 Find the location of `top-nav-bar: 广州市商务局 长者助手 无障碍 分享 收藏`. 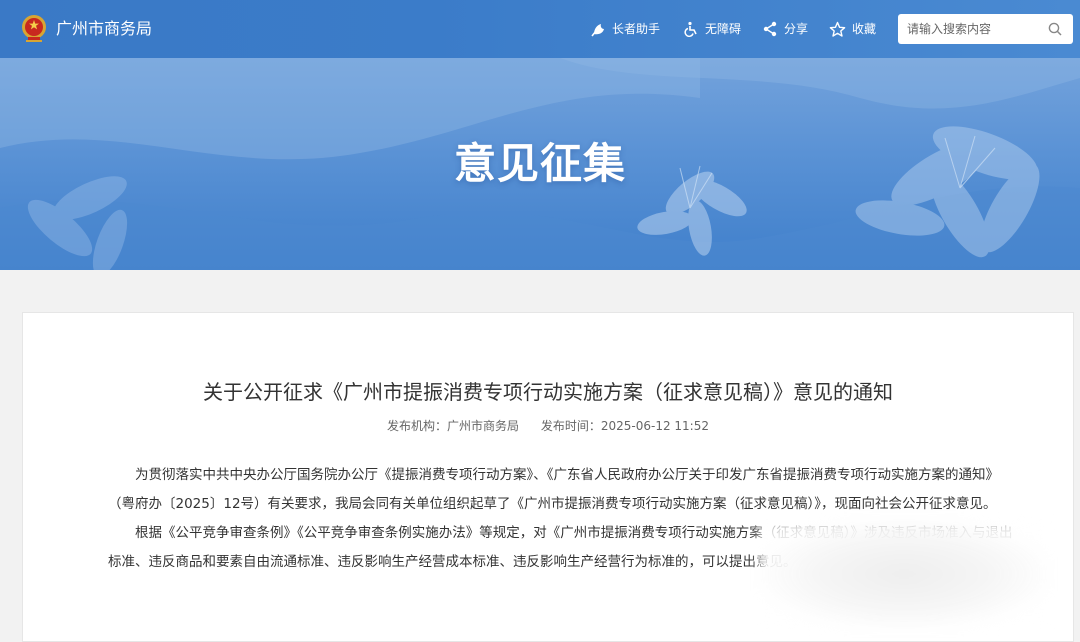

top-nav-bar: 广州市商务局 长者助手 无障碍 分享 收藏 is located at coordinates (540, 29).